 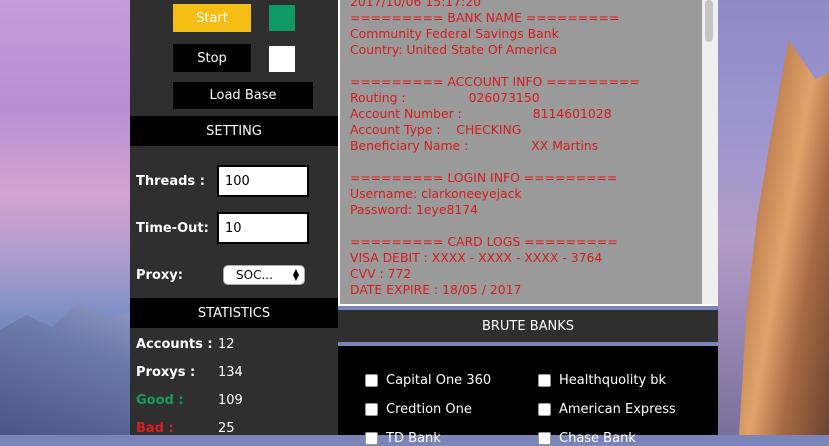 What do you see at coordinates (413, 438) in the screenshot?
I see `bank-option-label: TD Bank` at bounding box center [413, 438].